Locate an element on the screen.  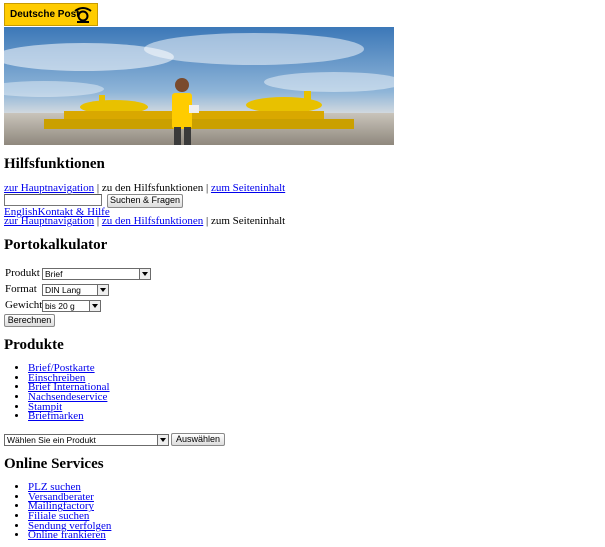
calculate-button: Berechnen is located at coordinates (29, 320).